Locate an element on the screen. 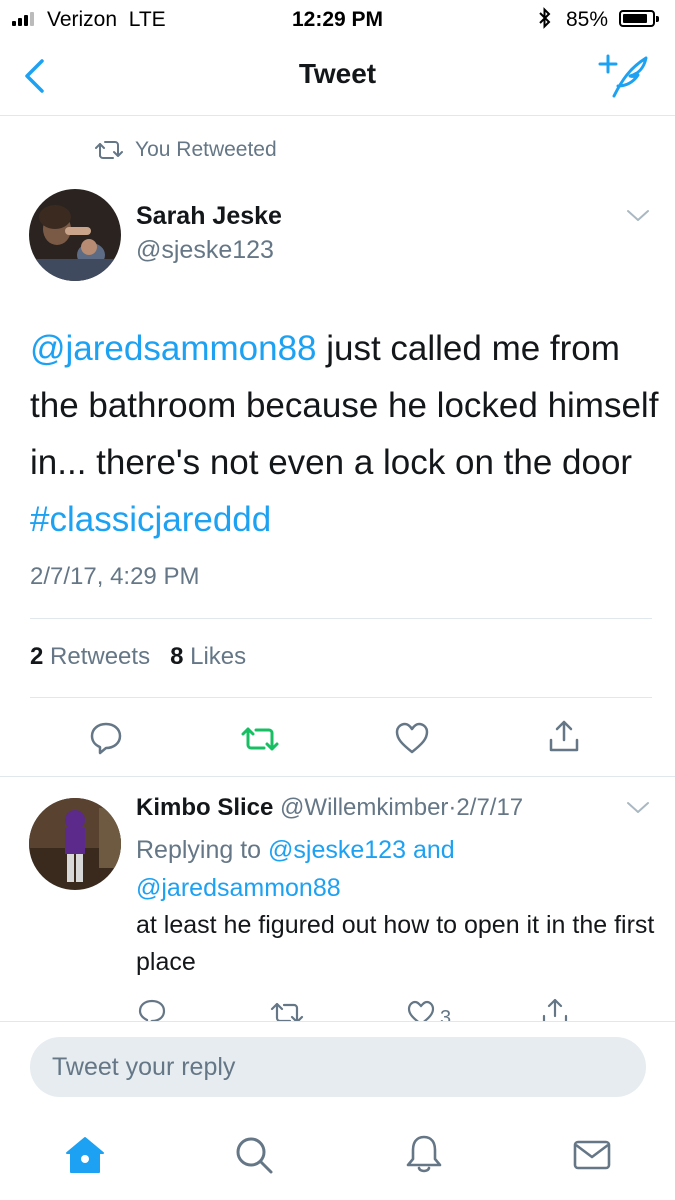 The image size is (675, 1200). reply-avatar is located at coordinates (75, 844).